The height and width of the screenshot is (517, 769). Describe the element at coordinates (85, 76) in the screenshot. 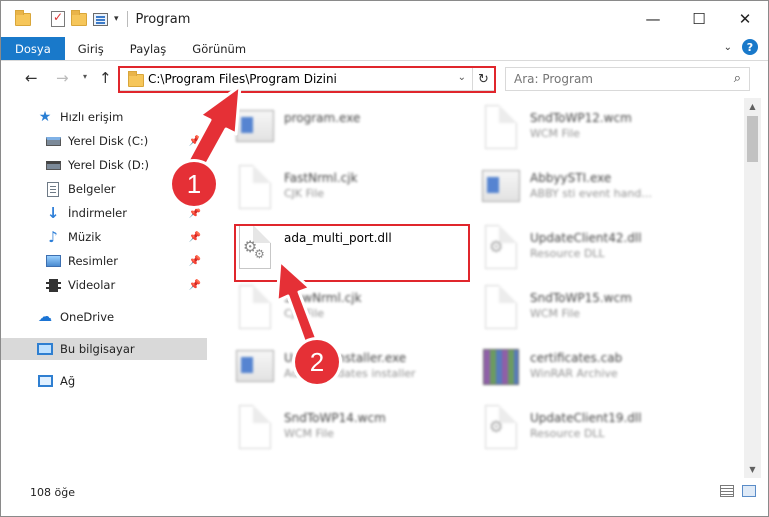

I see `recent-locations-chevron-icon: ▾` at that location.